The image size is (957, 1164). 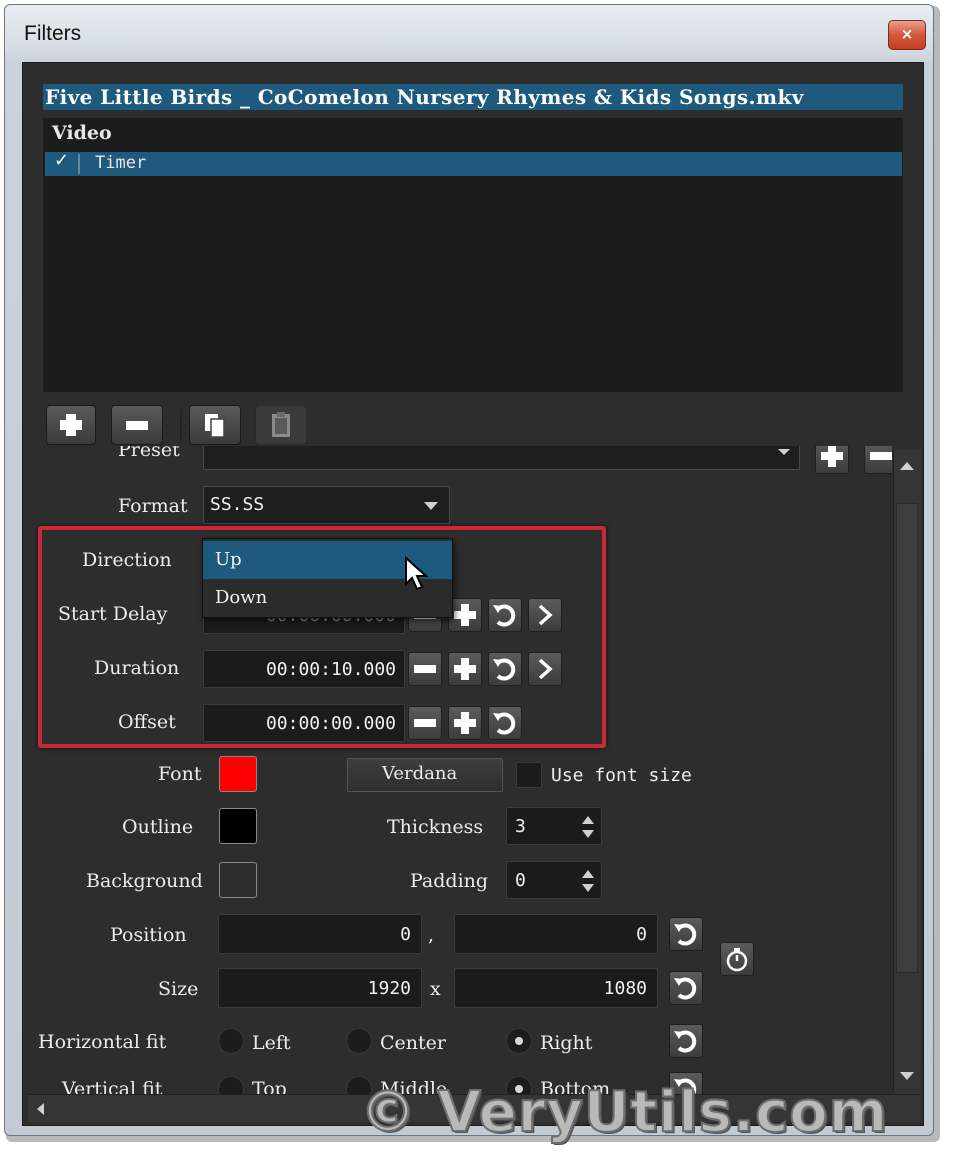 What do you see at coordinates (82, 133) in the screenshot?
I see `video-category-header: Video` at bounding box center [82, 133].